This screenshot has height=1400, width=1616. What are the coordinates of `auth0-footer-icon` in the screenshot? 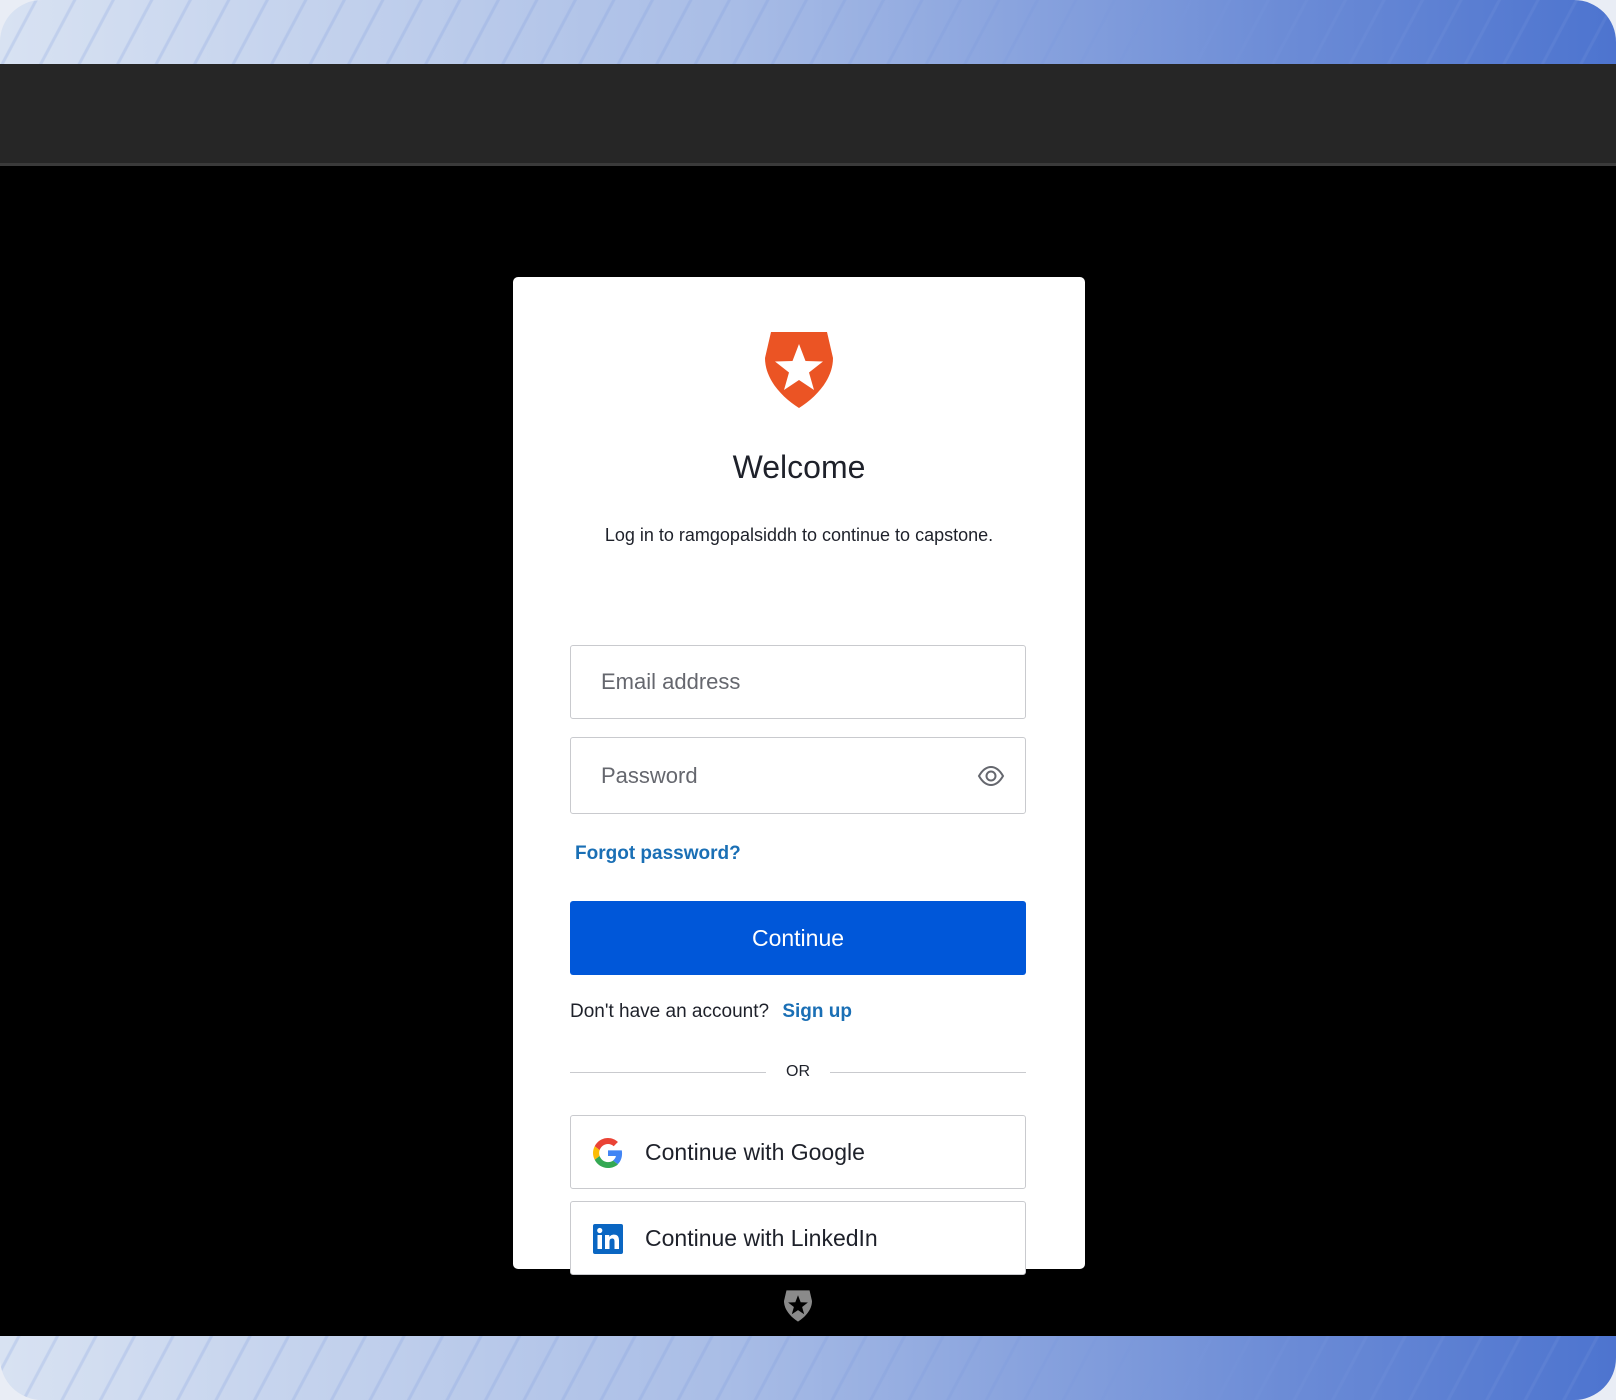 It's located at (798, 1306).